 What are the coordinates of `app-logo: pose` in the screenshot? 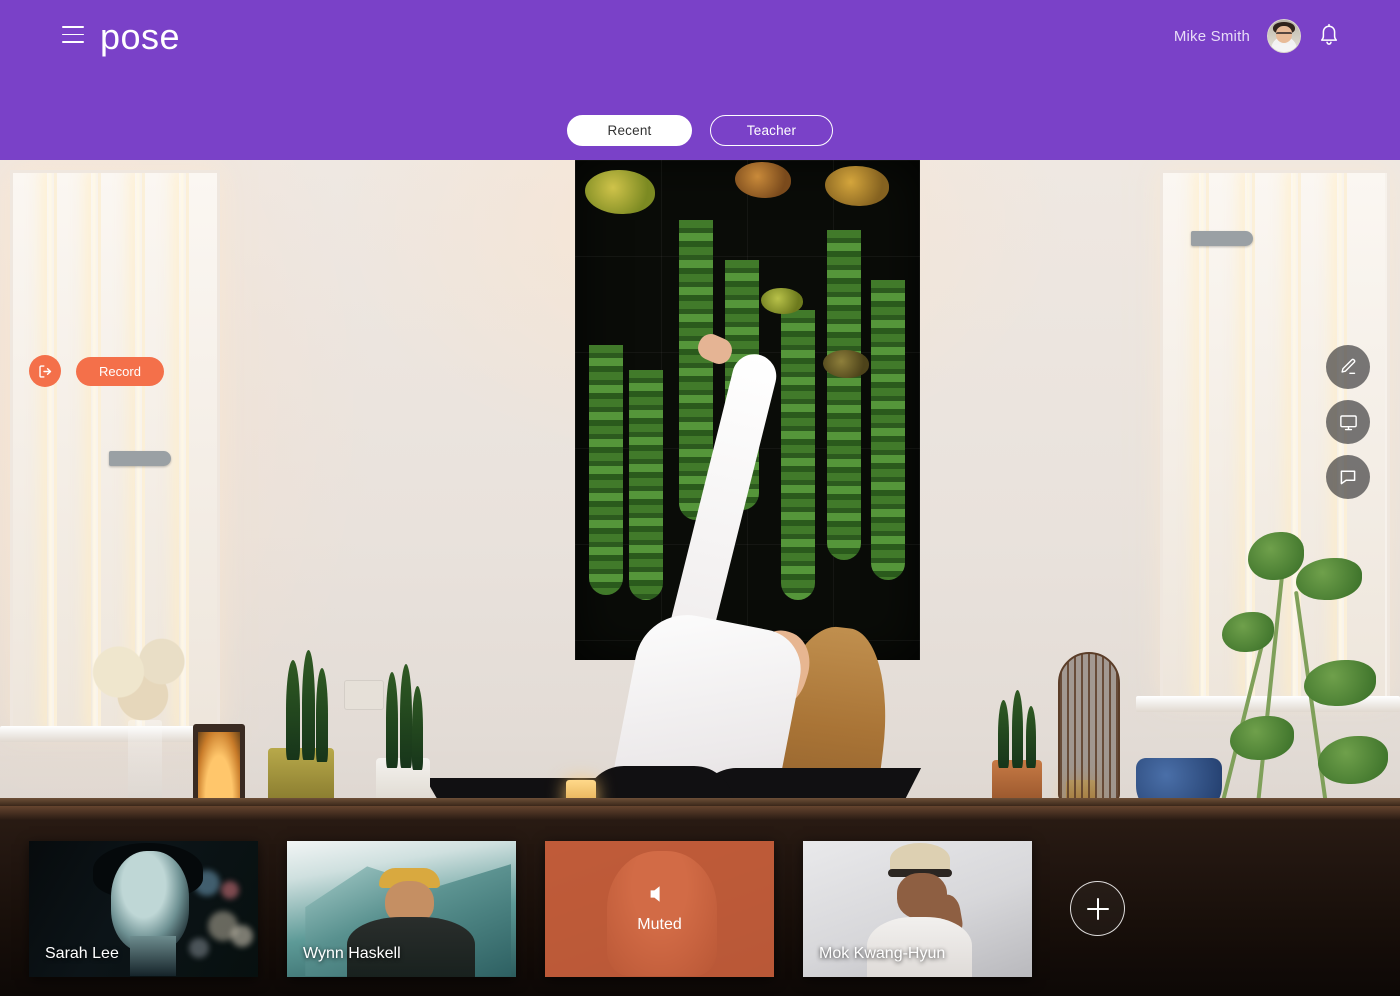 It's located at (140, 37).